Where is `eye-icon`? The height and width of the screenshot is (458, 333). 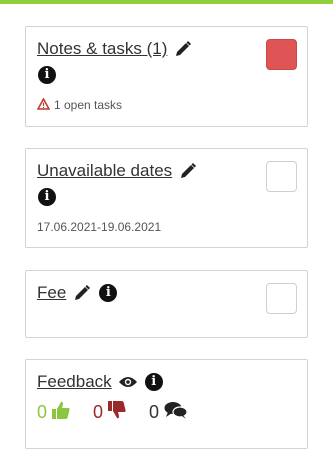 eye-icon is located at coordinates (128, 382).